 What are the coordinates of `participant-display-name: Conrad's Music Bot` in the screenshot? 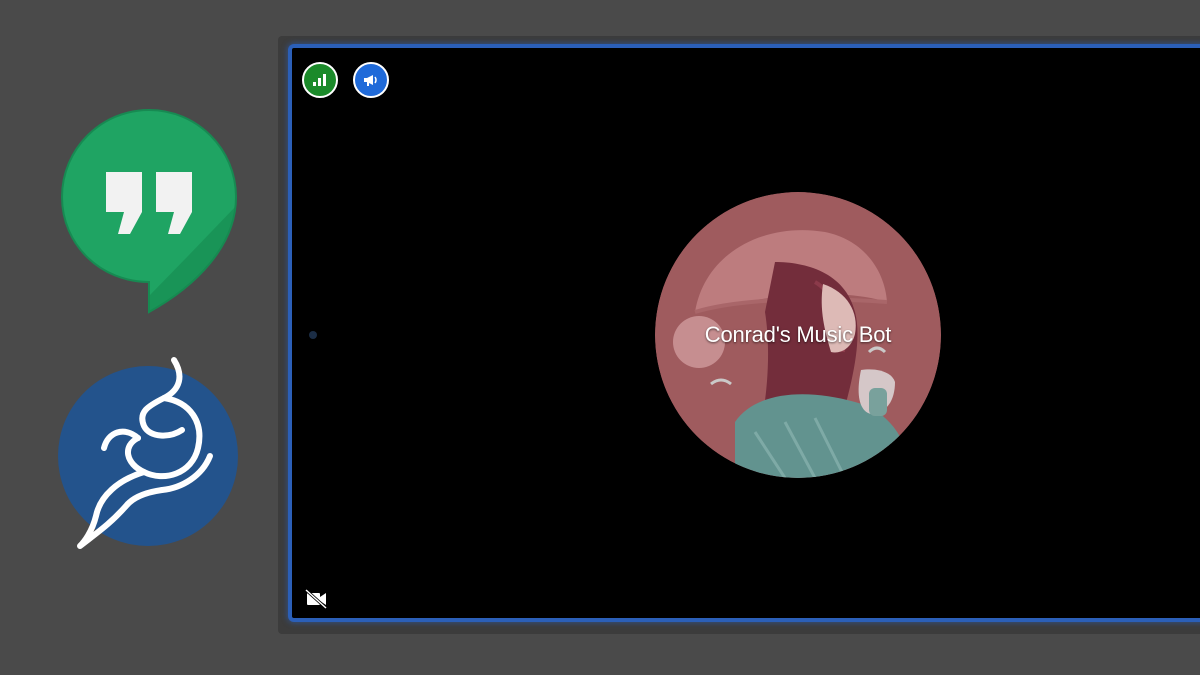 It's located at (798, 334).